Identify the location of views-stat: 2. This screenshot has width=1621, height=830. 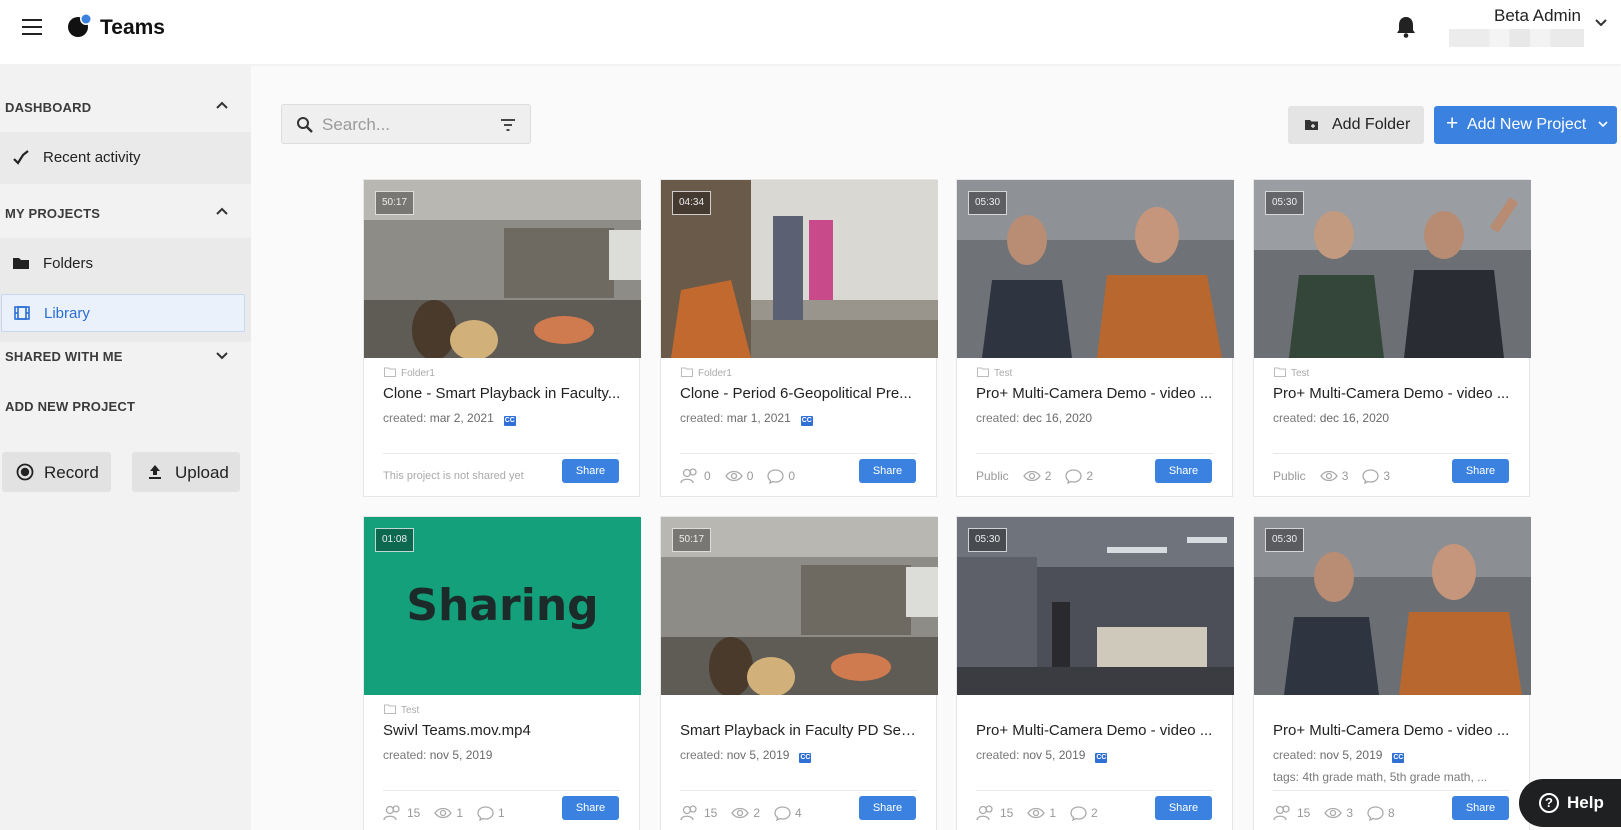
(1036, 476).